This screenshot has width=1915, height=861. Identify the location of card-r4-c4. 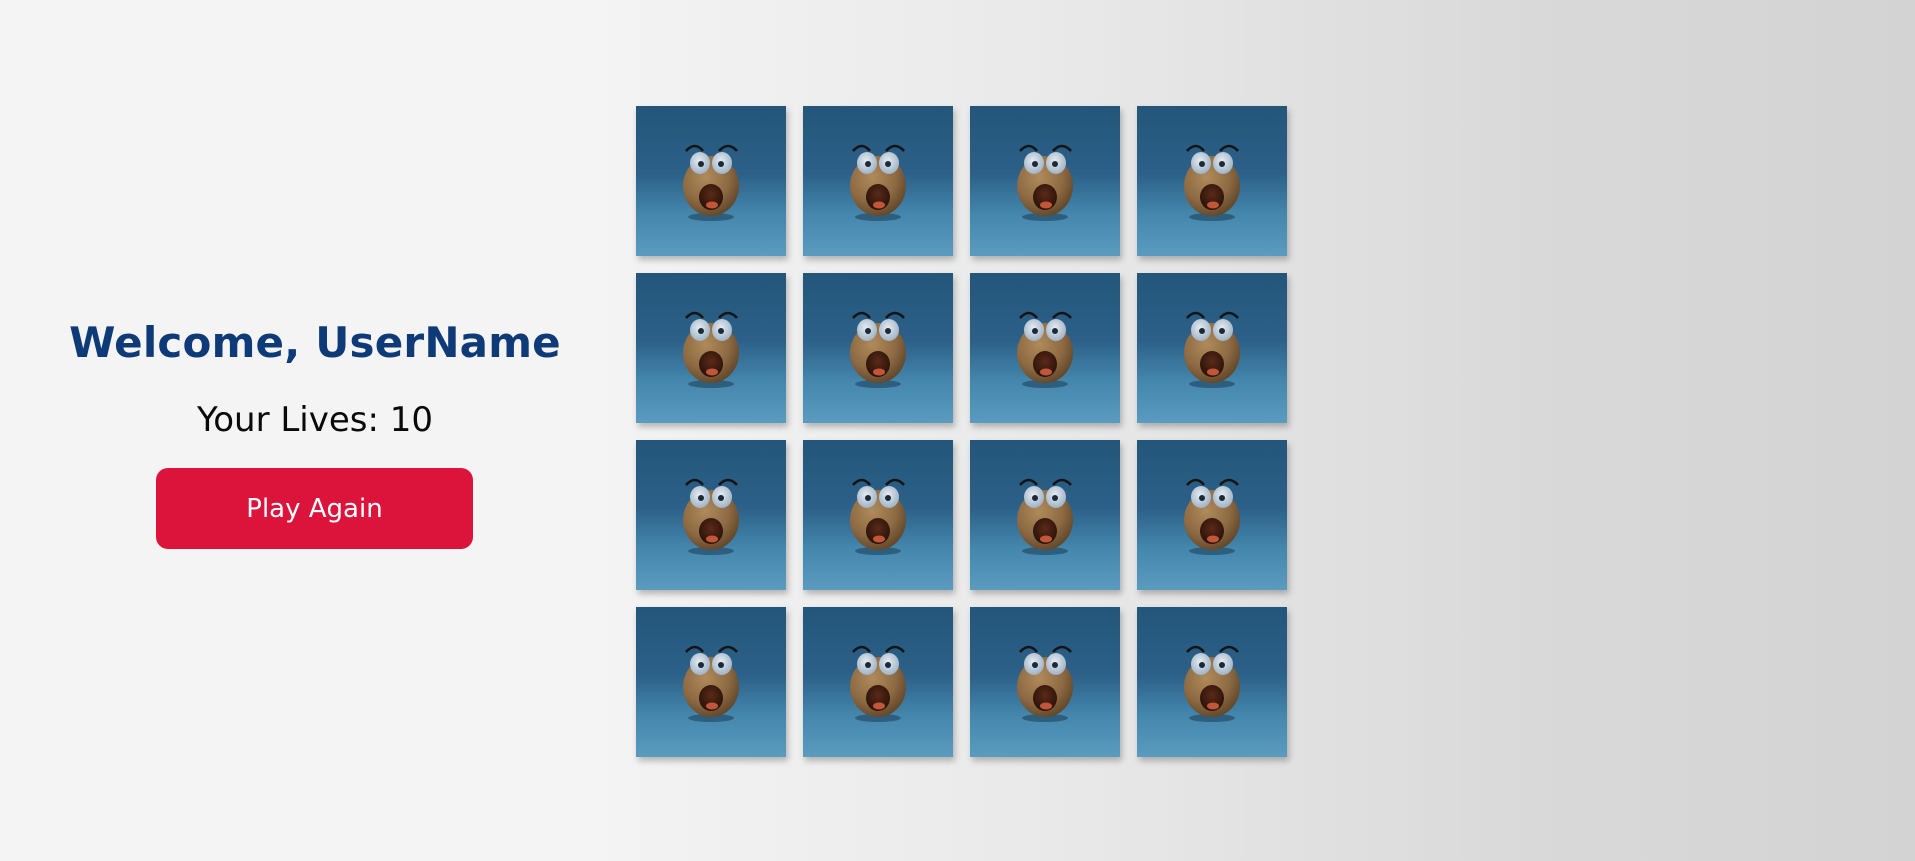
(1212, 682).